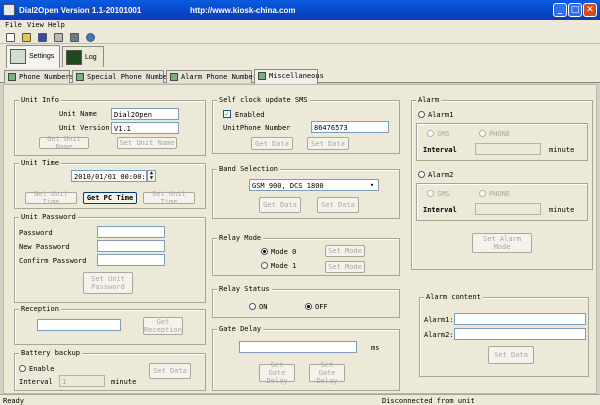 This screenshot has width=600, height=405. What do you see at coordinates (42, 37) in the screenshot?
I see `save-icon` at bounding box center [42, 37].